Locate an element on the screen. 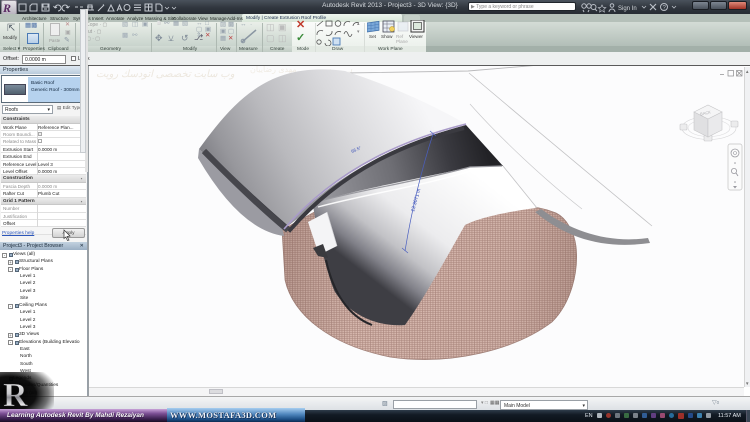 Image resolution: width=750 pixels, height=422 pixels. svg-text: R is located at coordinates (15, 394).